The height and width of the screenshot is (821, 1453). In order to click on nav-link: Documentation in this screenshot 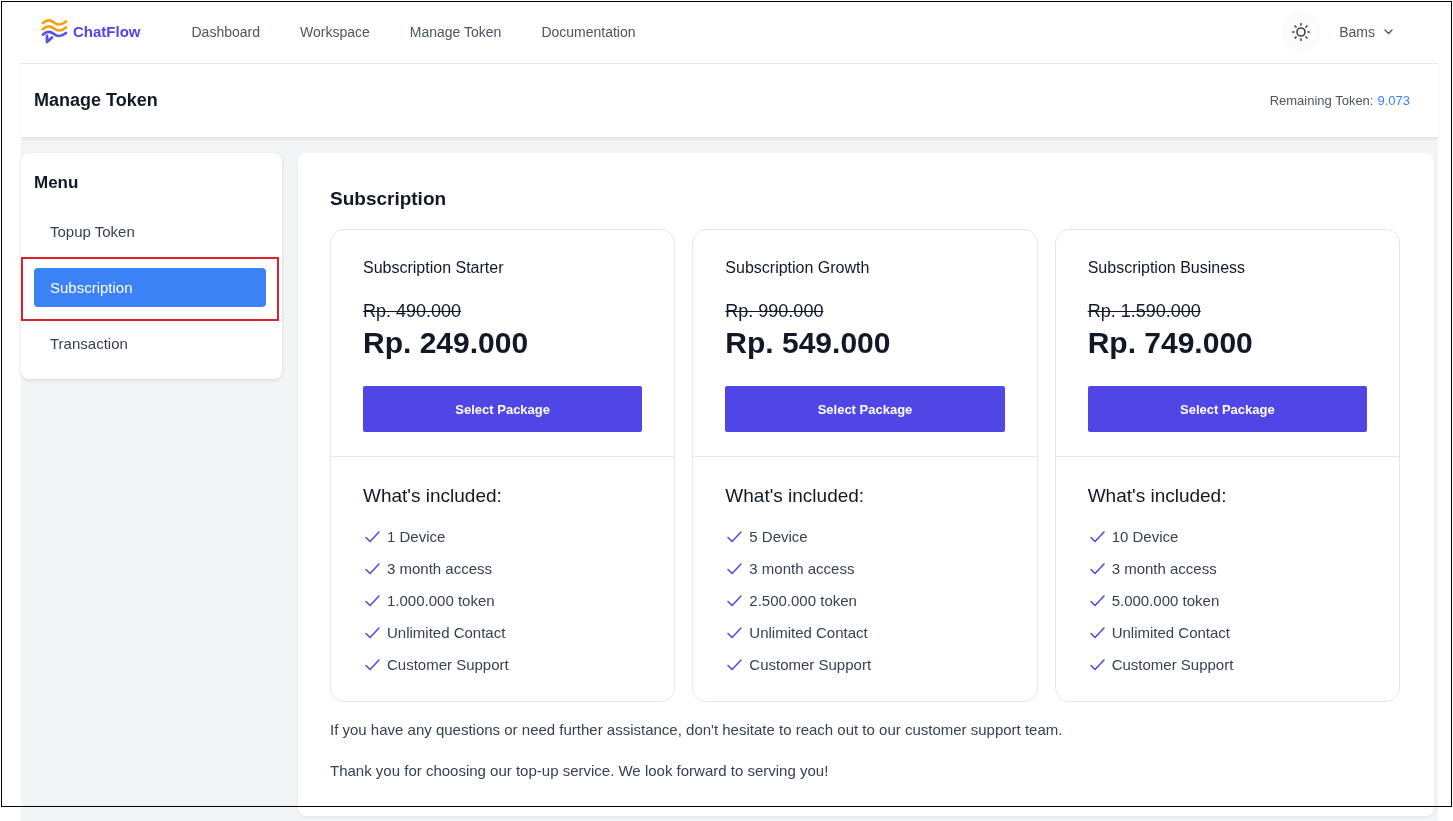, I will do `click(588, 31)`.